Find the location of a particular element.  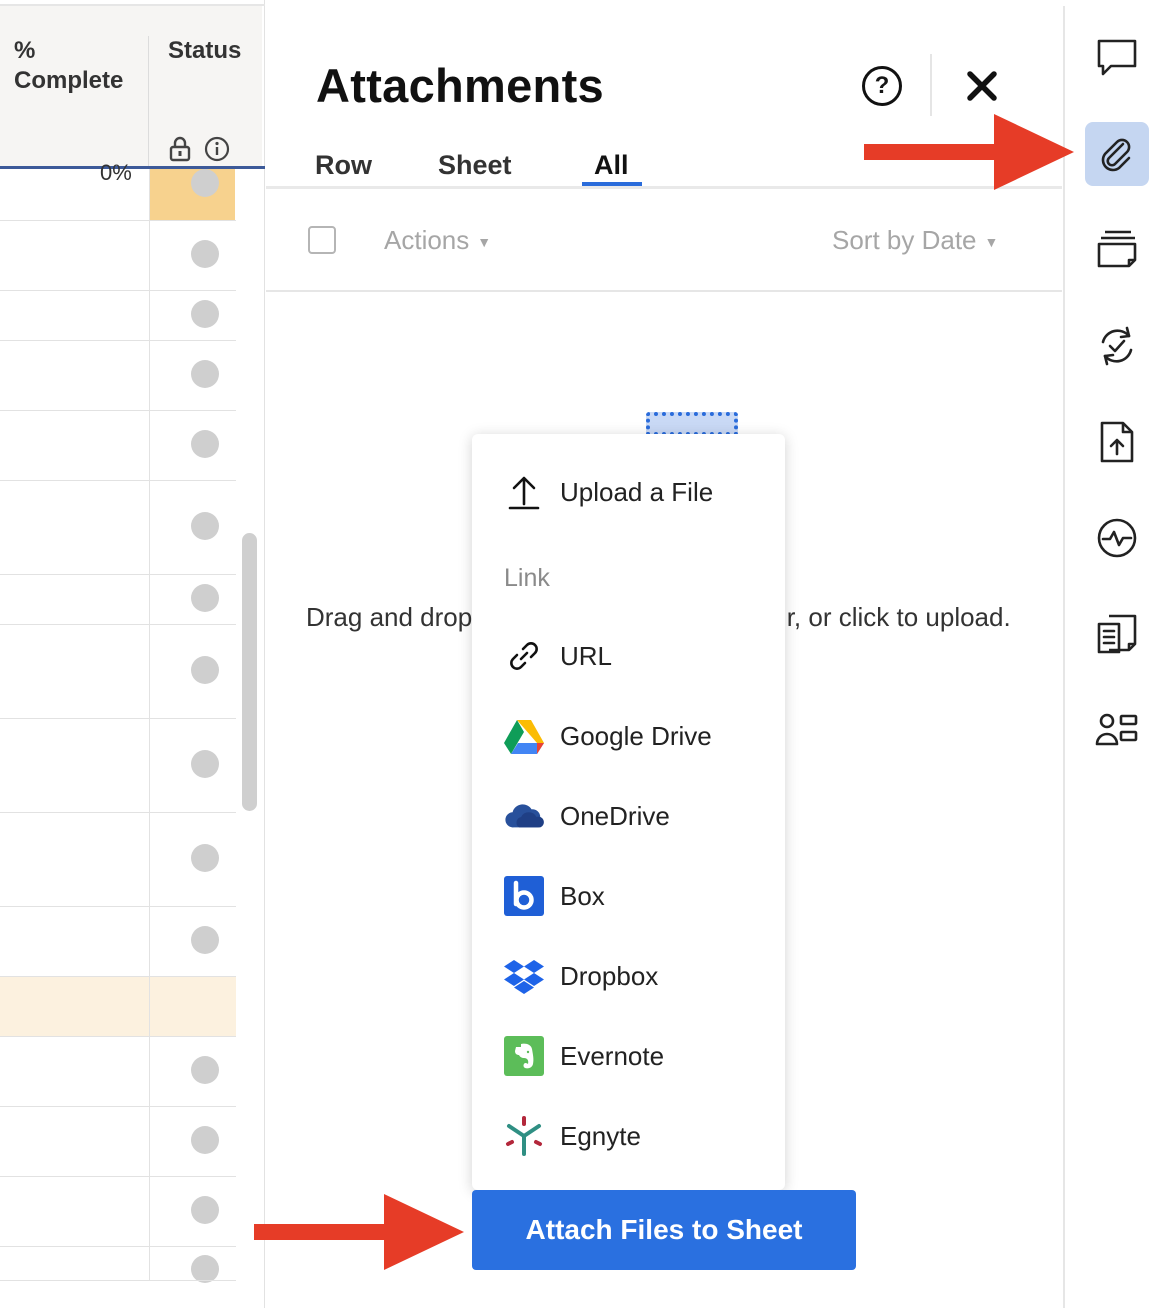

menu-item-evernote: Evernote is located at coordinates (584, 1056).